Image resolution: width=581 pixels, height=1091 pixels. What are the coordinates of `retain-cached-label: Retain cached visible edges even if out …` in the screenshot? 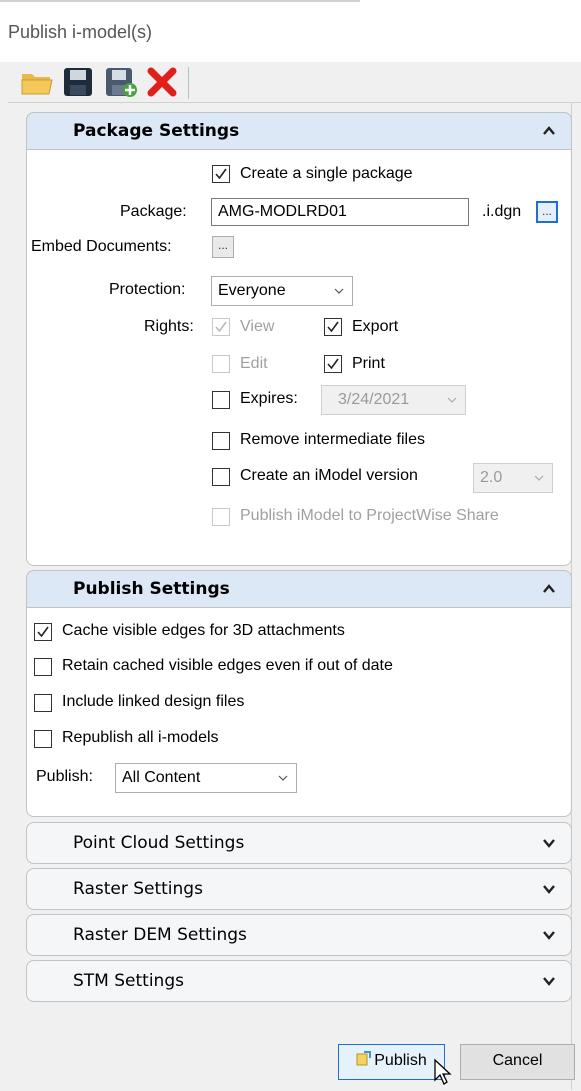 It's located at (227, 665).